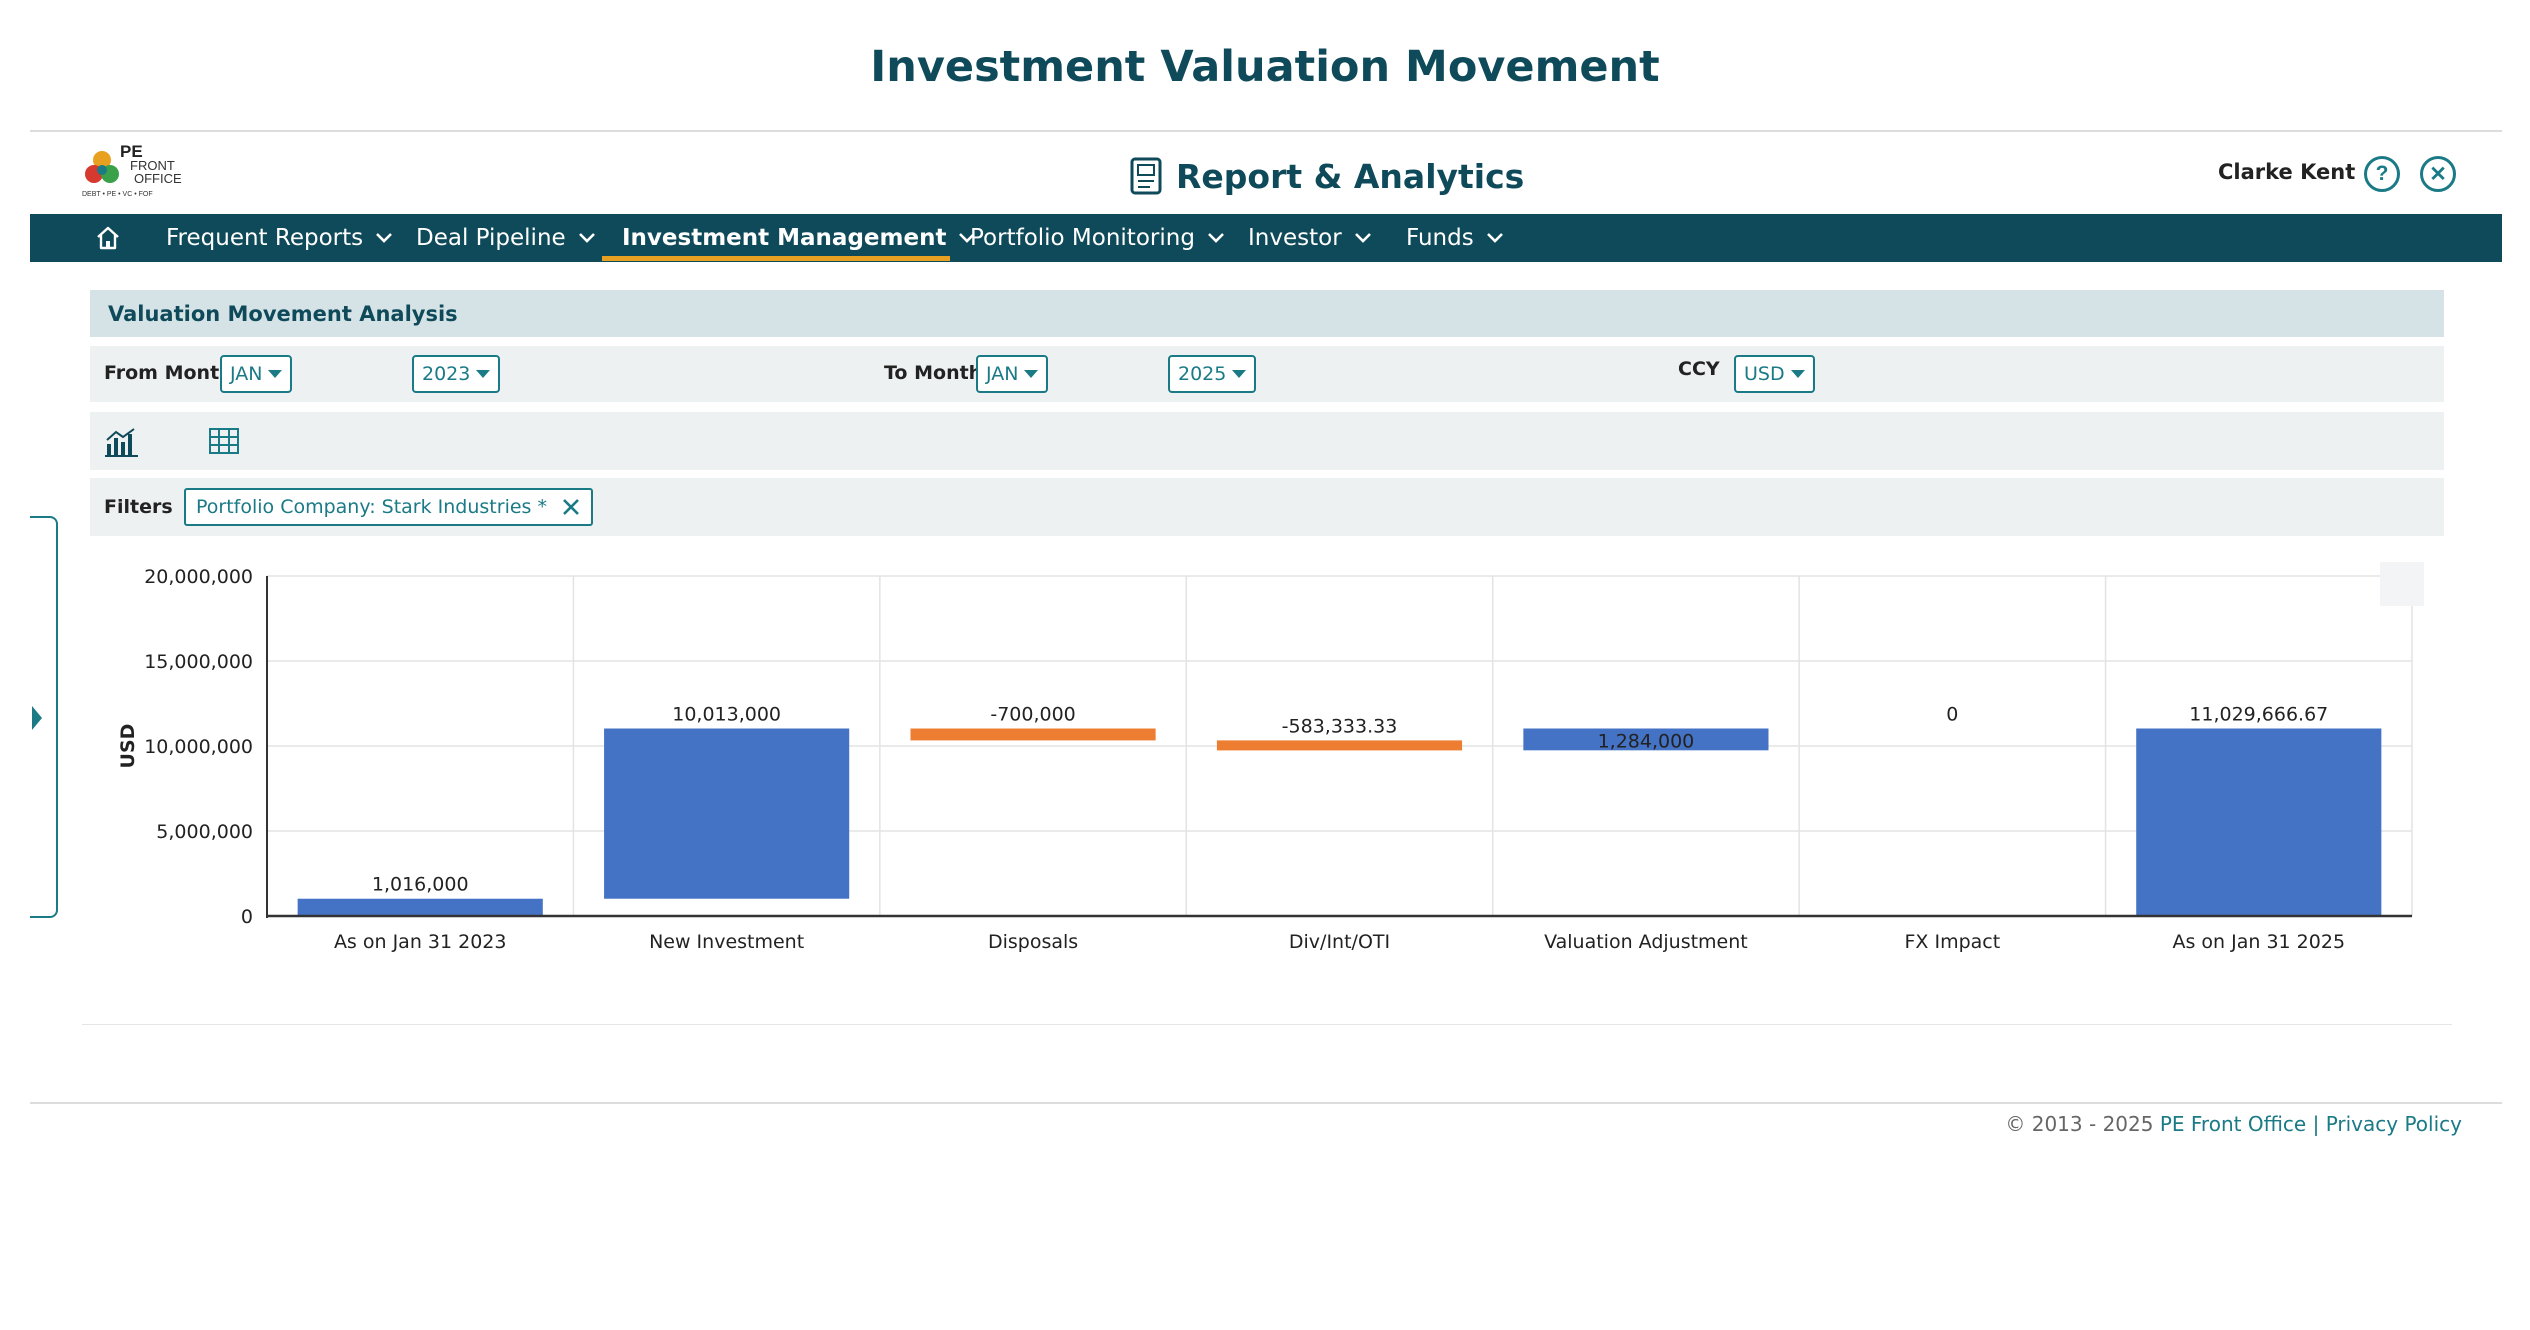 The image size is (2530, 1330). What do you see at coordinates (1265, 67) in the screenshot?
I see `page-title: Investment Valuation Movement` at bounding box center [1265, 67].